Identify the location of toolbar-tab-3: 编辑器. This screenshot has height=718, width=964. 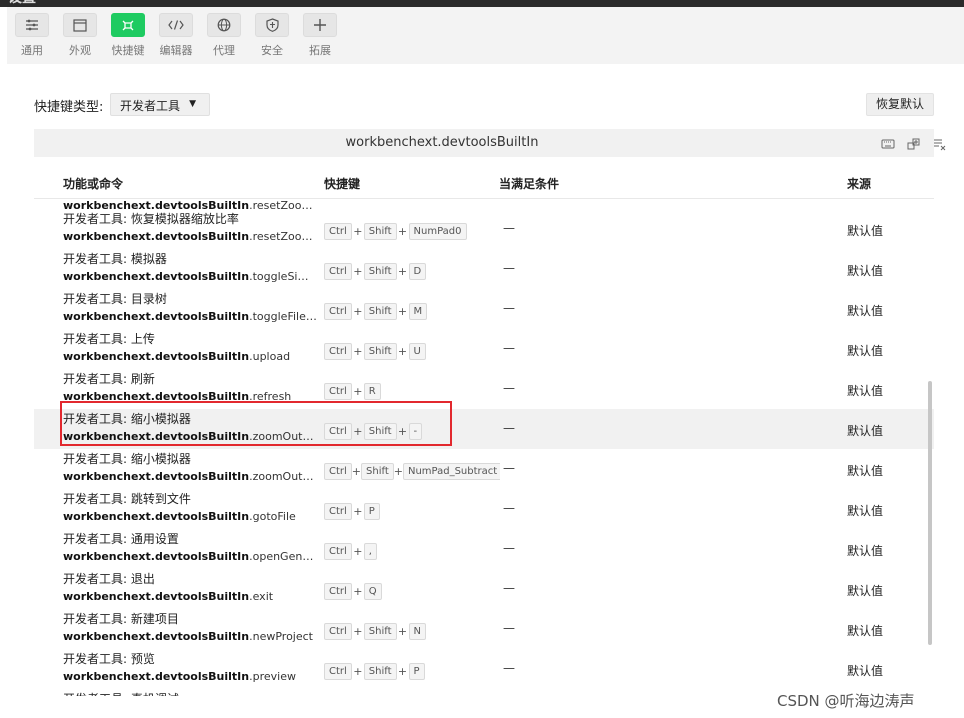
(176, 35).